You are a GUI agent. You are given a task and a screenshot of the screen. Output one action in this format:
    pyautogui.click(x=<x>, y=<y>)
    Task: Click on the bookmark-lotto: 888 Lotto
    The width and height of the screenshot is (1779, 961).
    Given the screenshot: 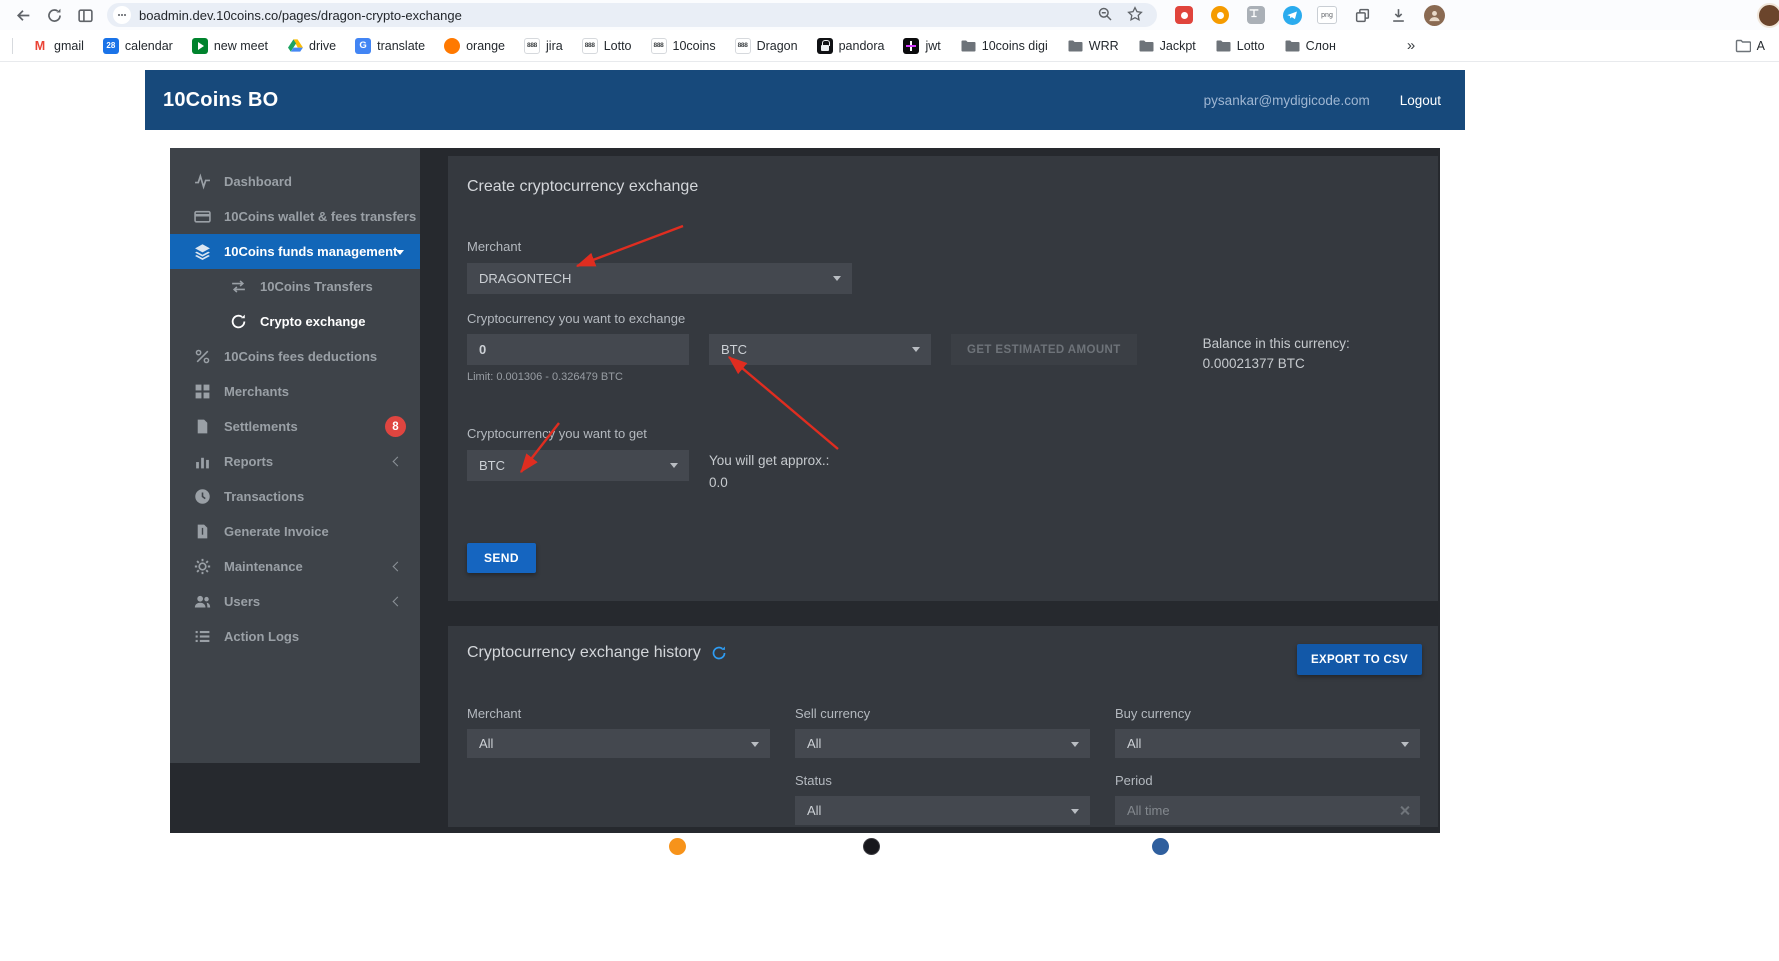 What is the action you would take?
    pyautogui.click(x=606, y=45)
    